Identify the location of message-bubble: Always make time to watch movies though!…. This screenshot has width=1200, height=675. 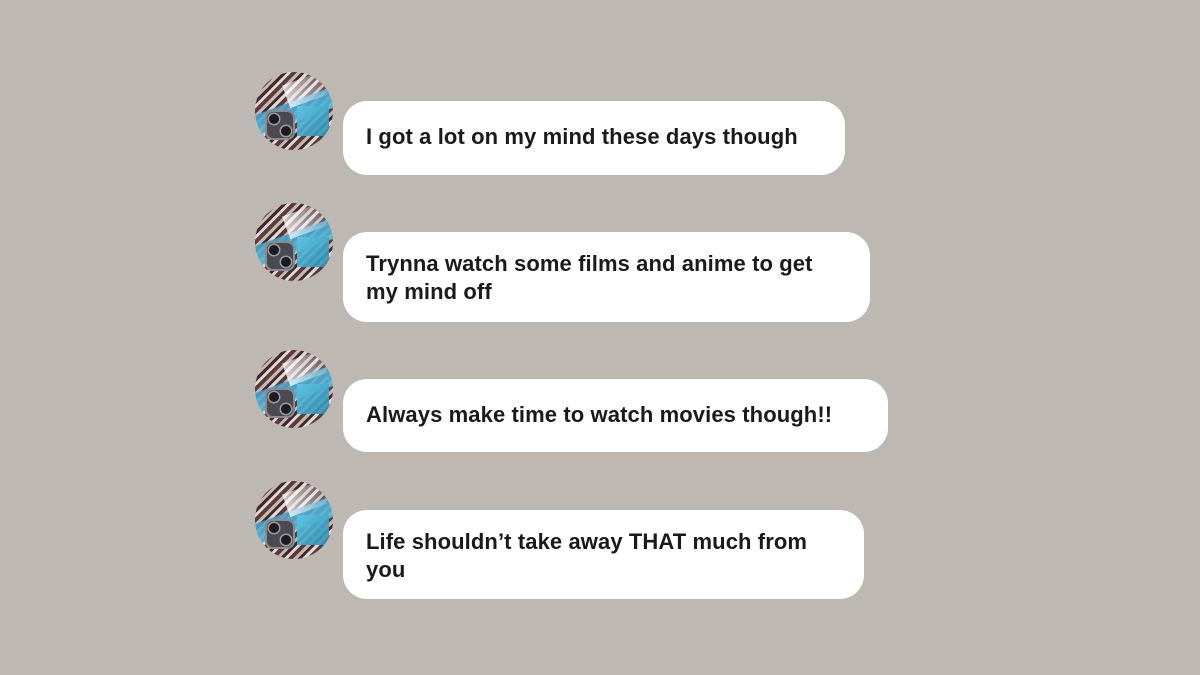
(615, 415).